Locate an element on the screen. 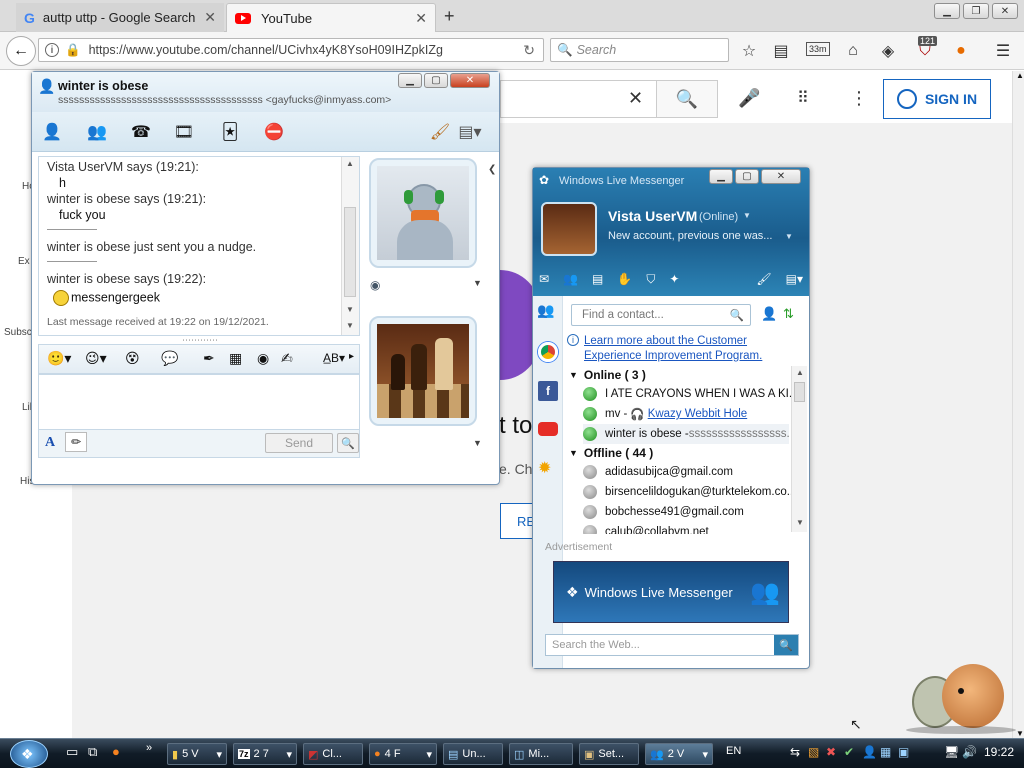  web-search-input: Search the Web... 🔍 is located at coordinates (672, 645).